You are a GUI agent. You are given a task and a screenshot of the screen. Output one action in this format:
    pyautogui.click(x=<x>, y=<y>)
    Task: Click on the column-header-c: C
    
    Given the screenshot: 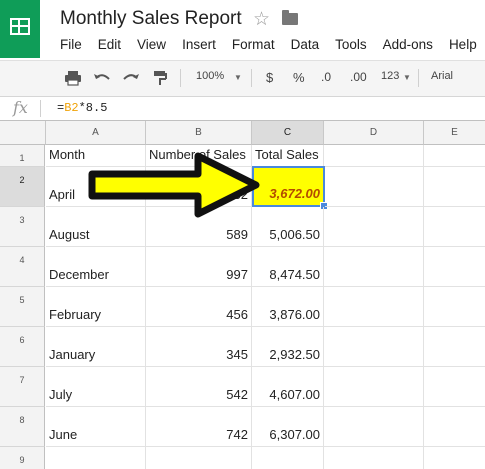 What is the action you would take?
    pyautogui.click(x=288, y=133)
    